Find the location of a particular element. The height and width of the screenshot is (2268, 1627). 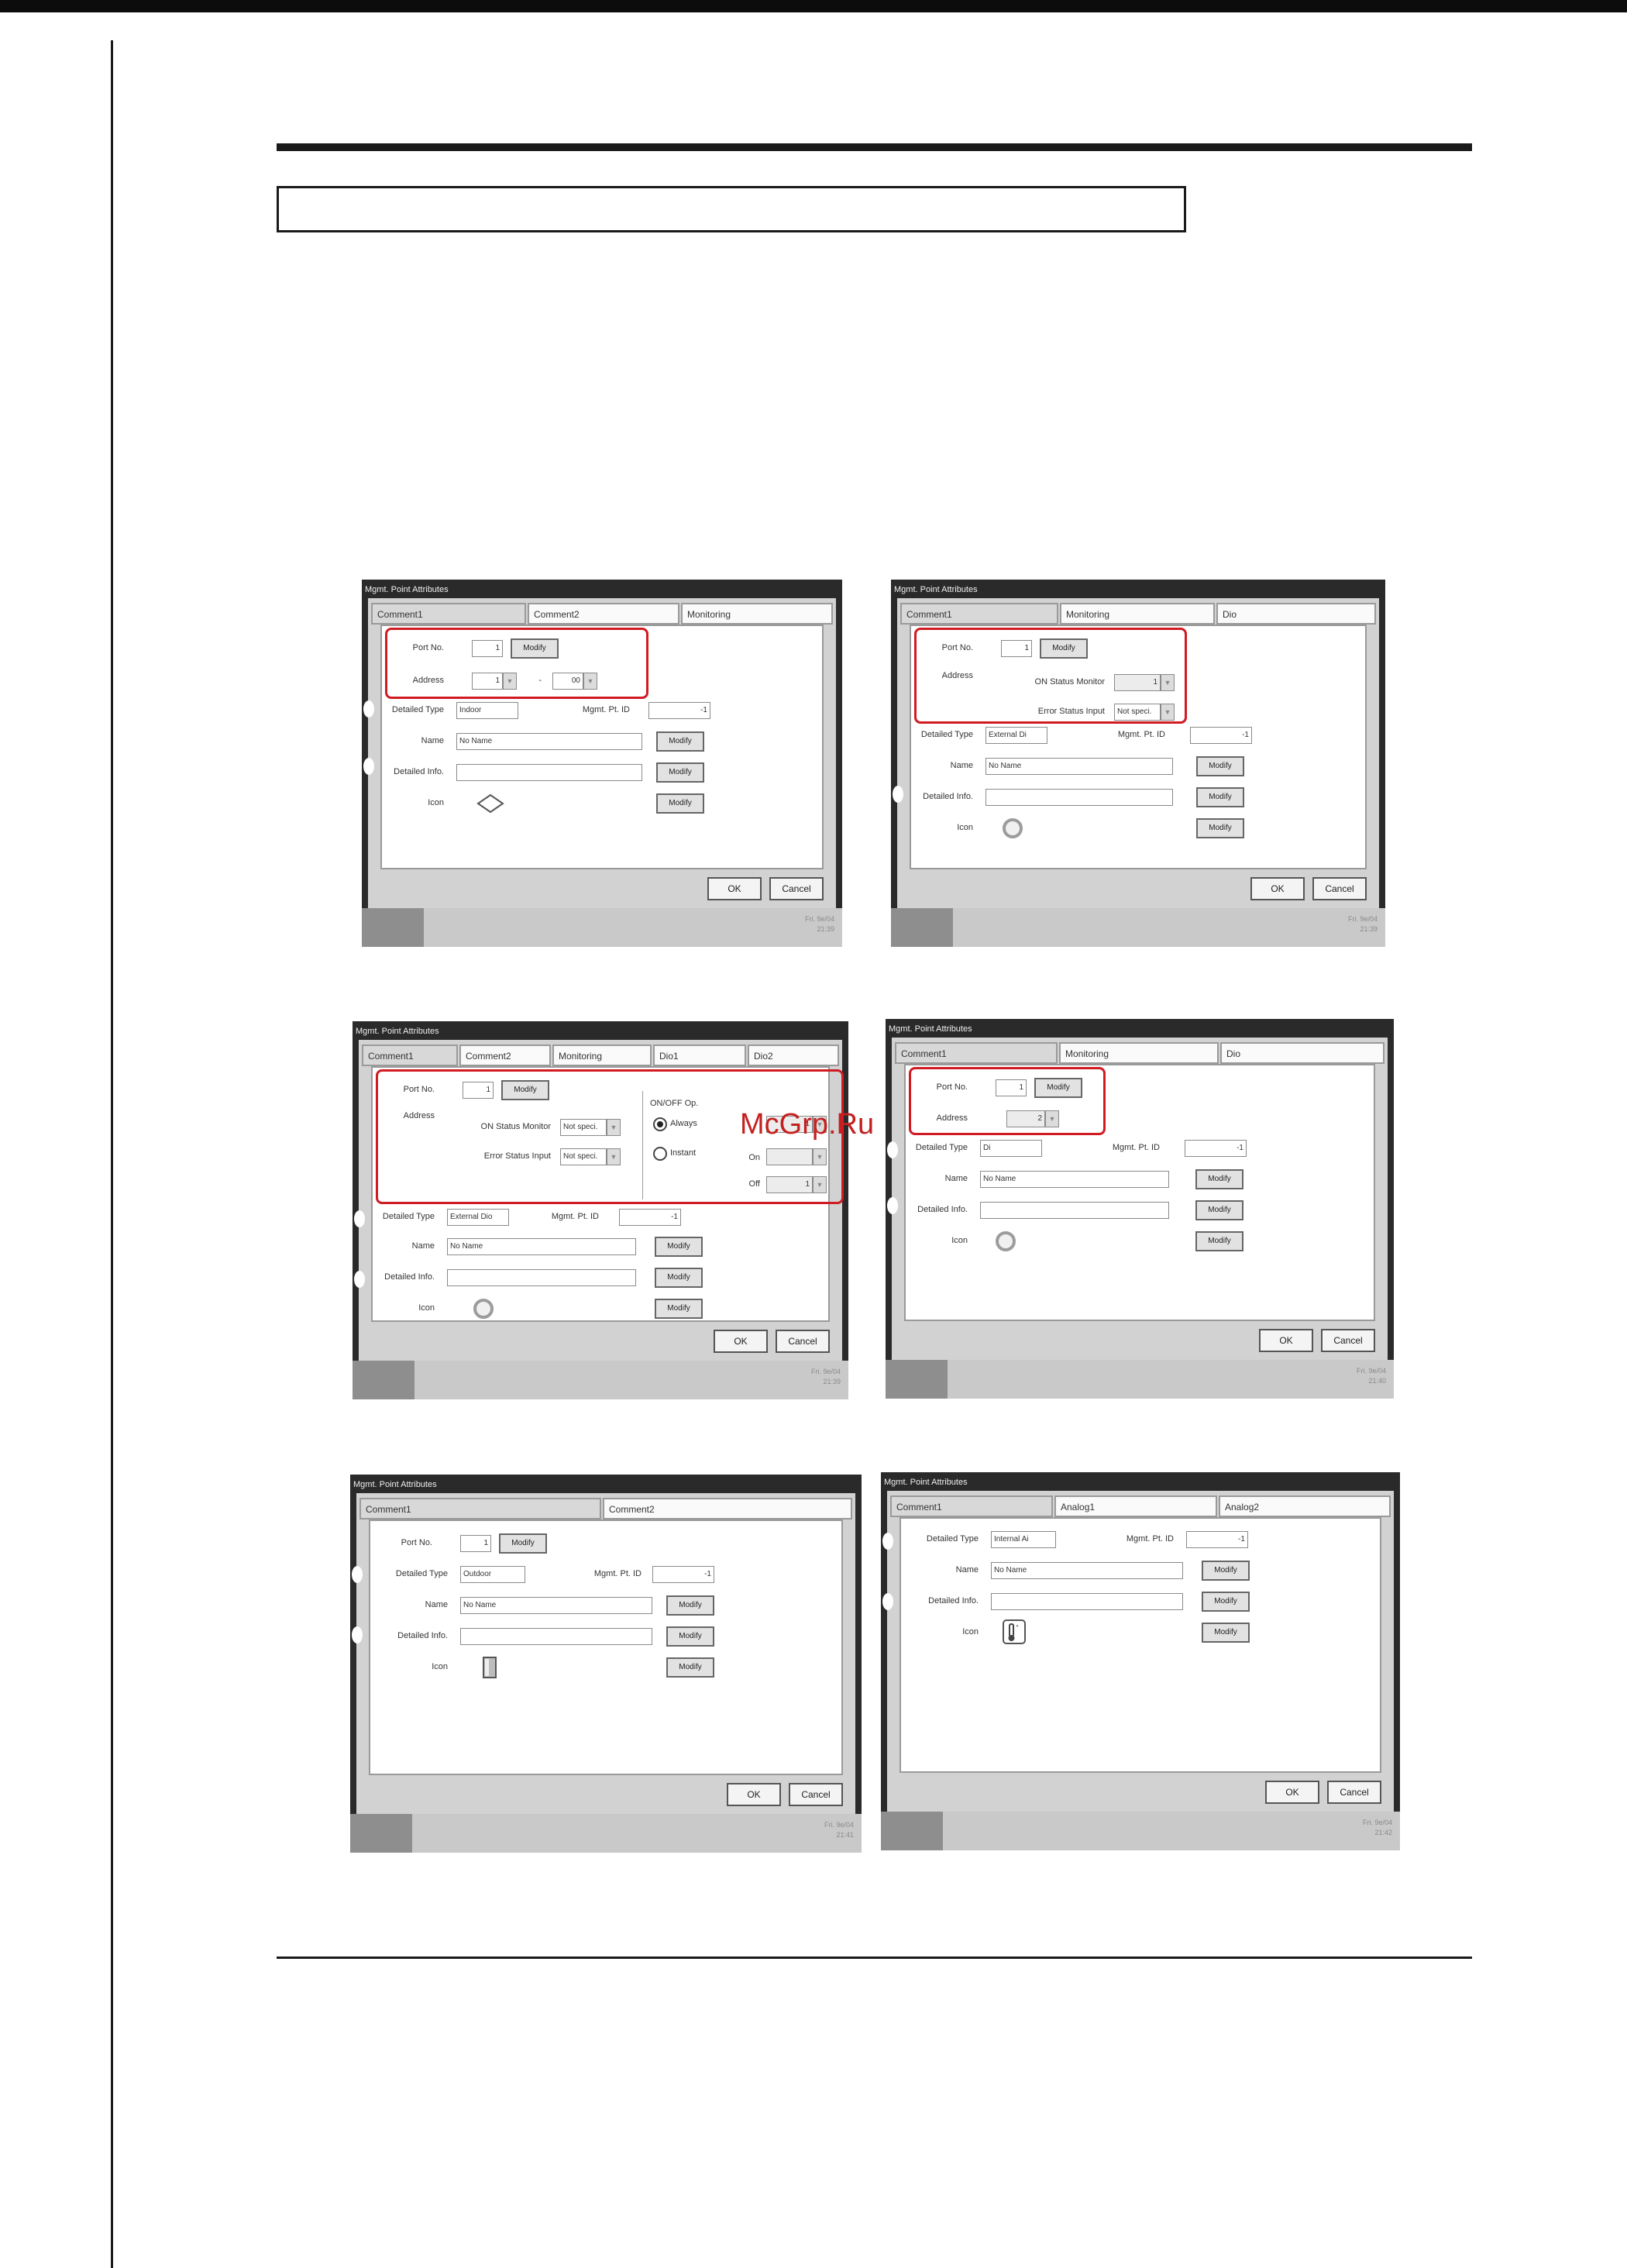

status-bar: Fri. 9e/04 21:39 is located at coordinates (602, 928).